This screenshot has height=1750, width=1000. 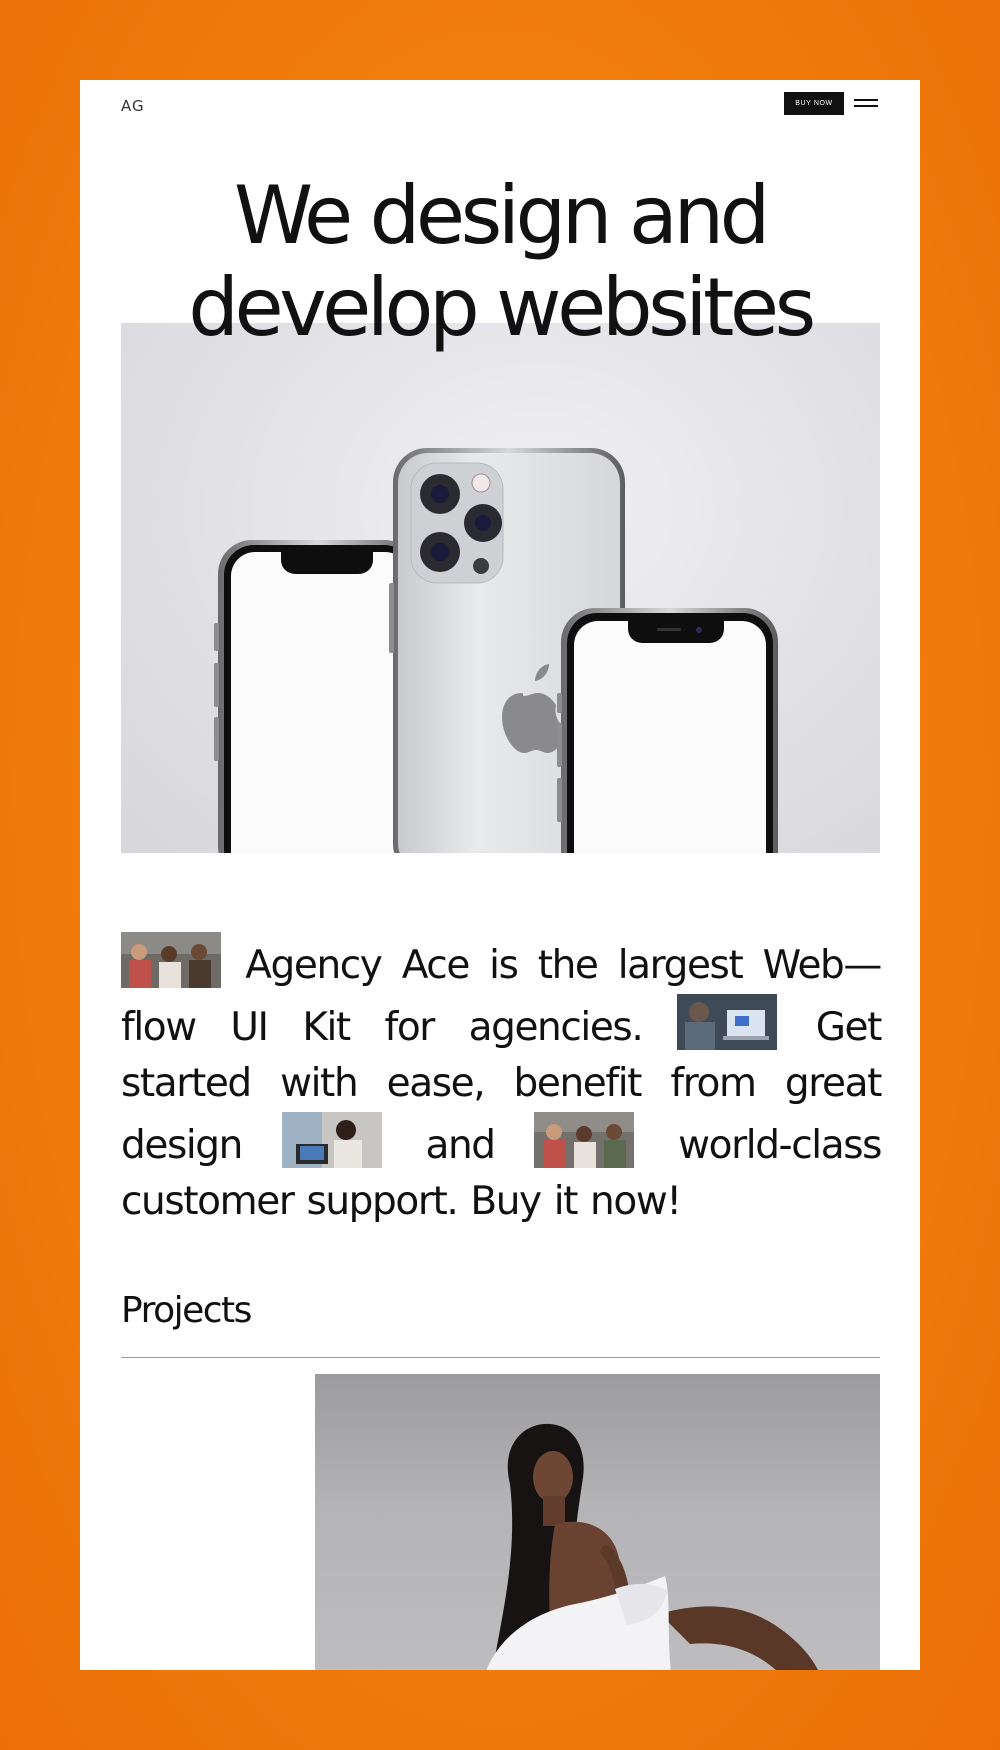 What do you see at coordinates (331, 1140) in the screenshot?
I see `workspace-thumbnail` at bounding box center [331, 1140].